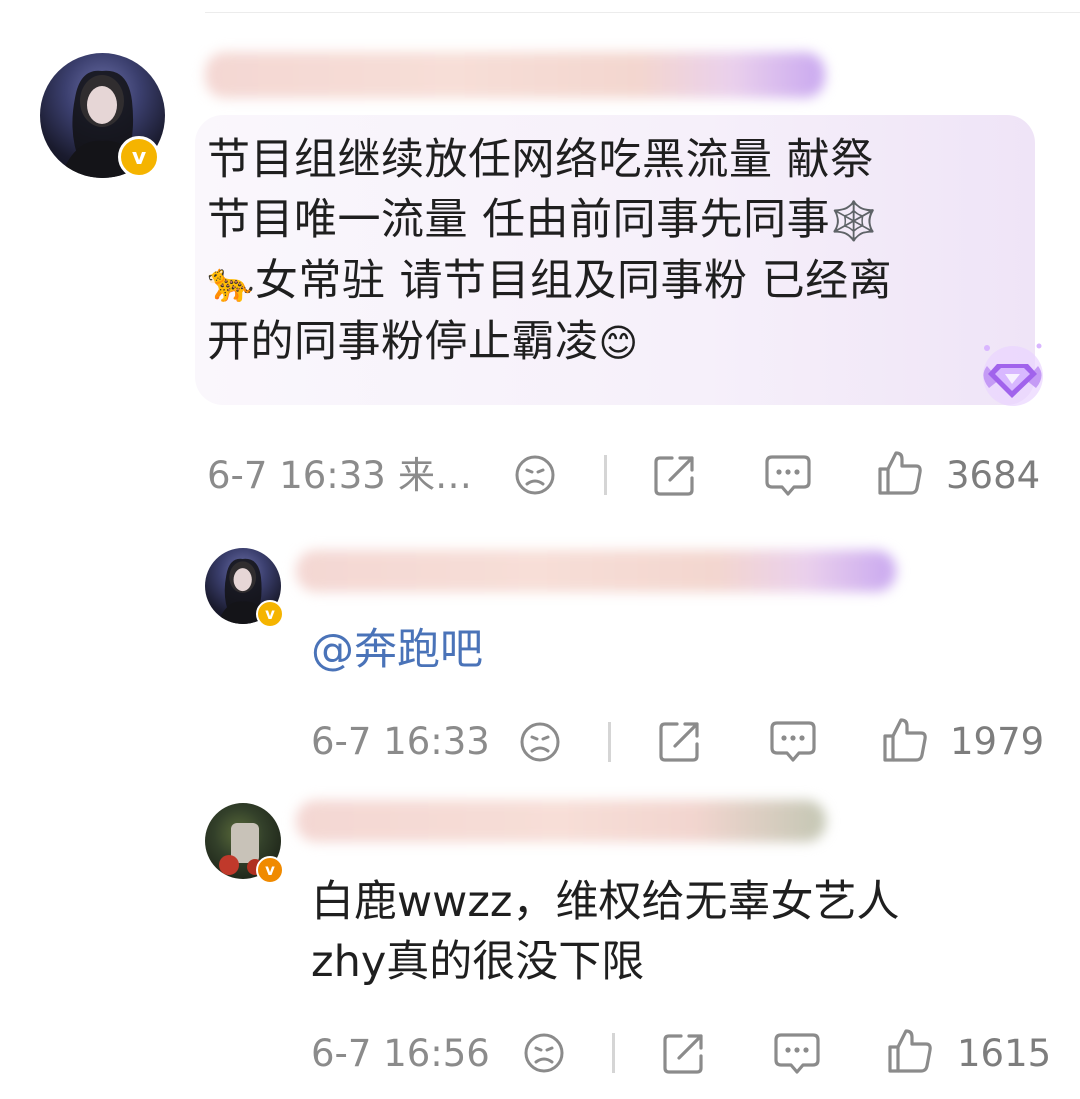  Describe the element at coordinates (231, 282) in the screenshot. I see `leopard-emoji: 🐆` at that location.